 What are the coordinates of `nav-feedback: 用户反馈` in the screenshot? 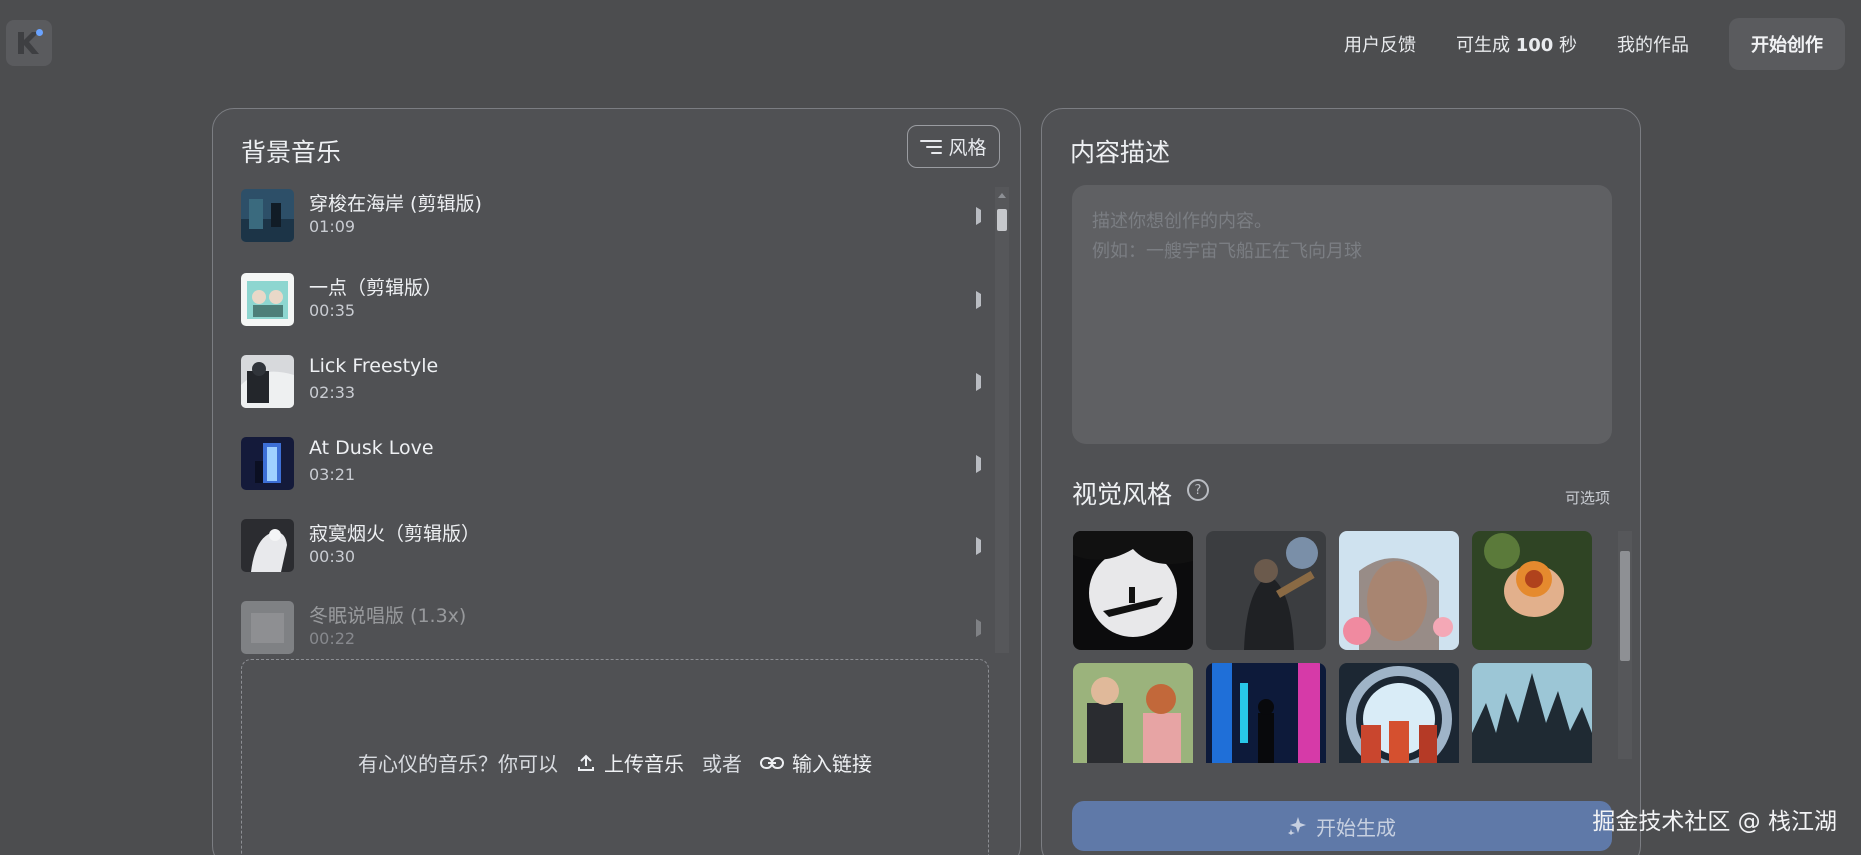 It's located at (1380, 44).